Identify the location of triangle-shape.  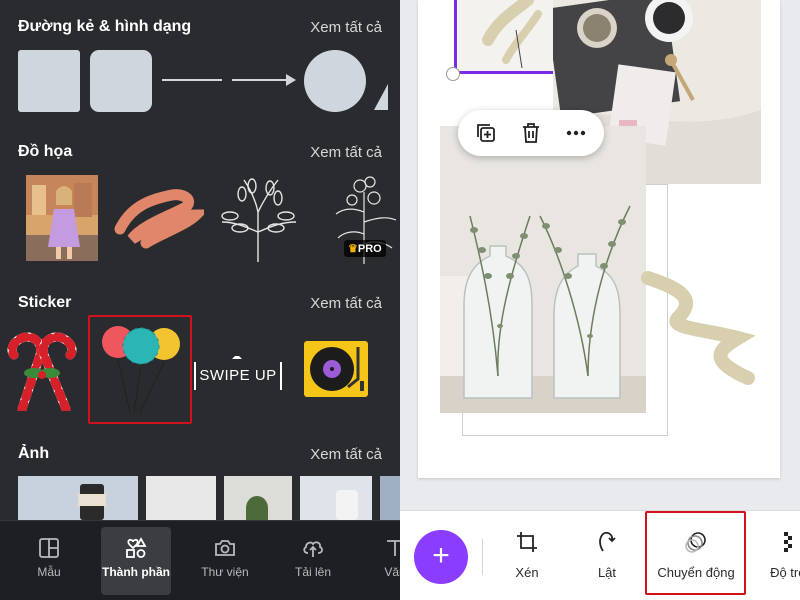
(381, 97).